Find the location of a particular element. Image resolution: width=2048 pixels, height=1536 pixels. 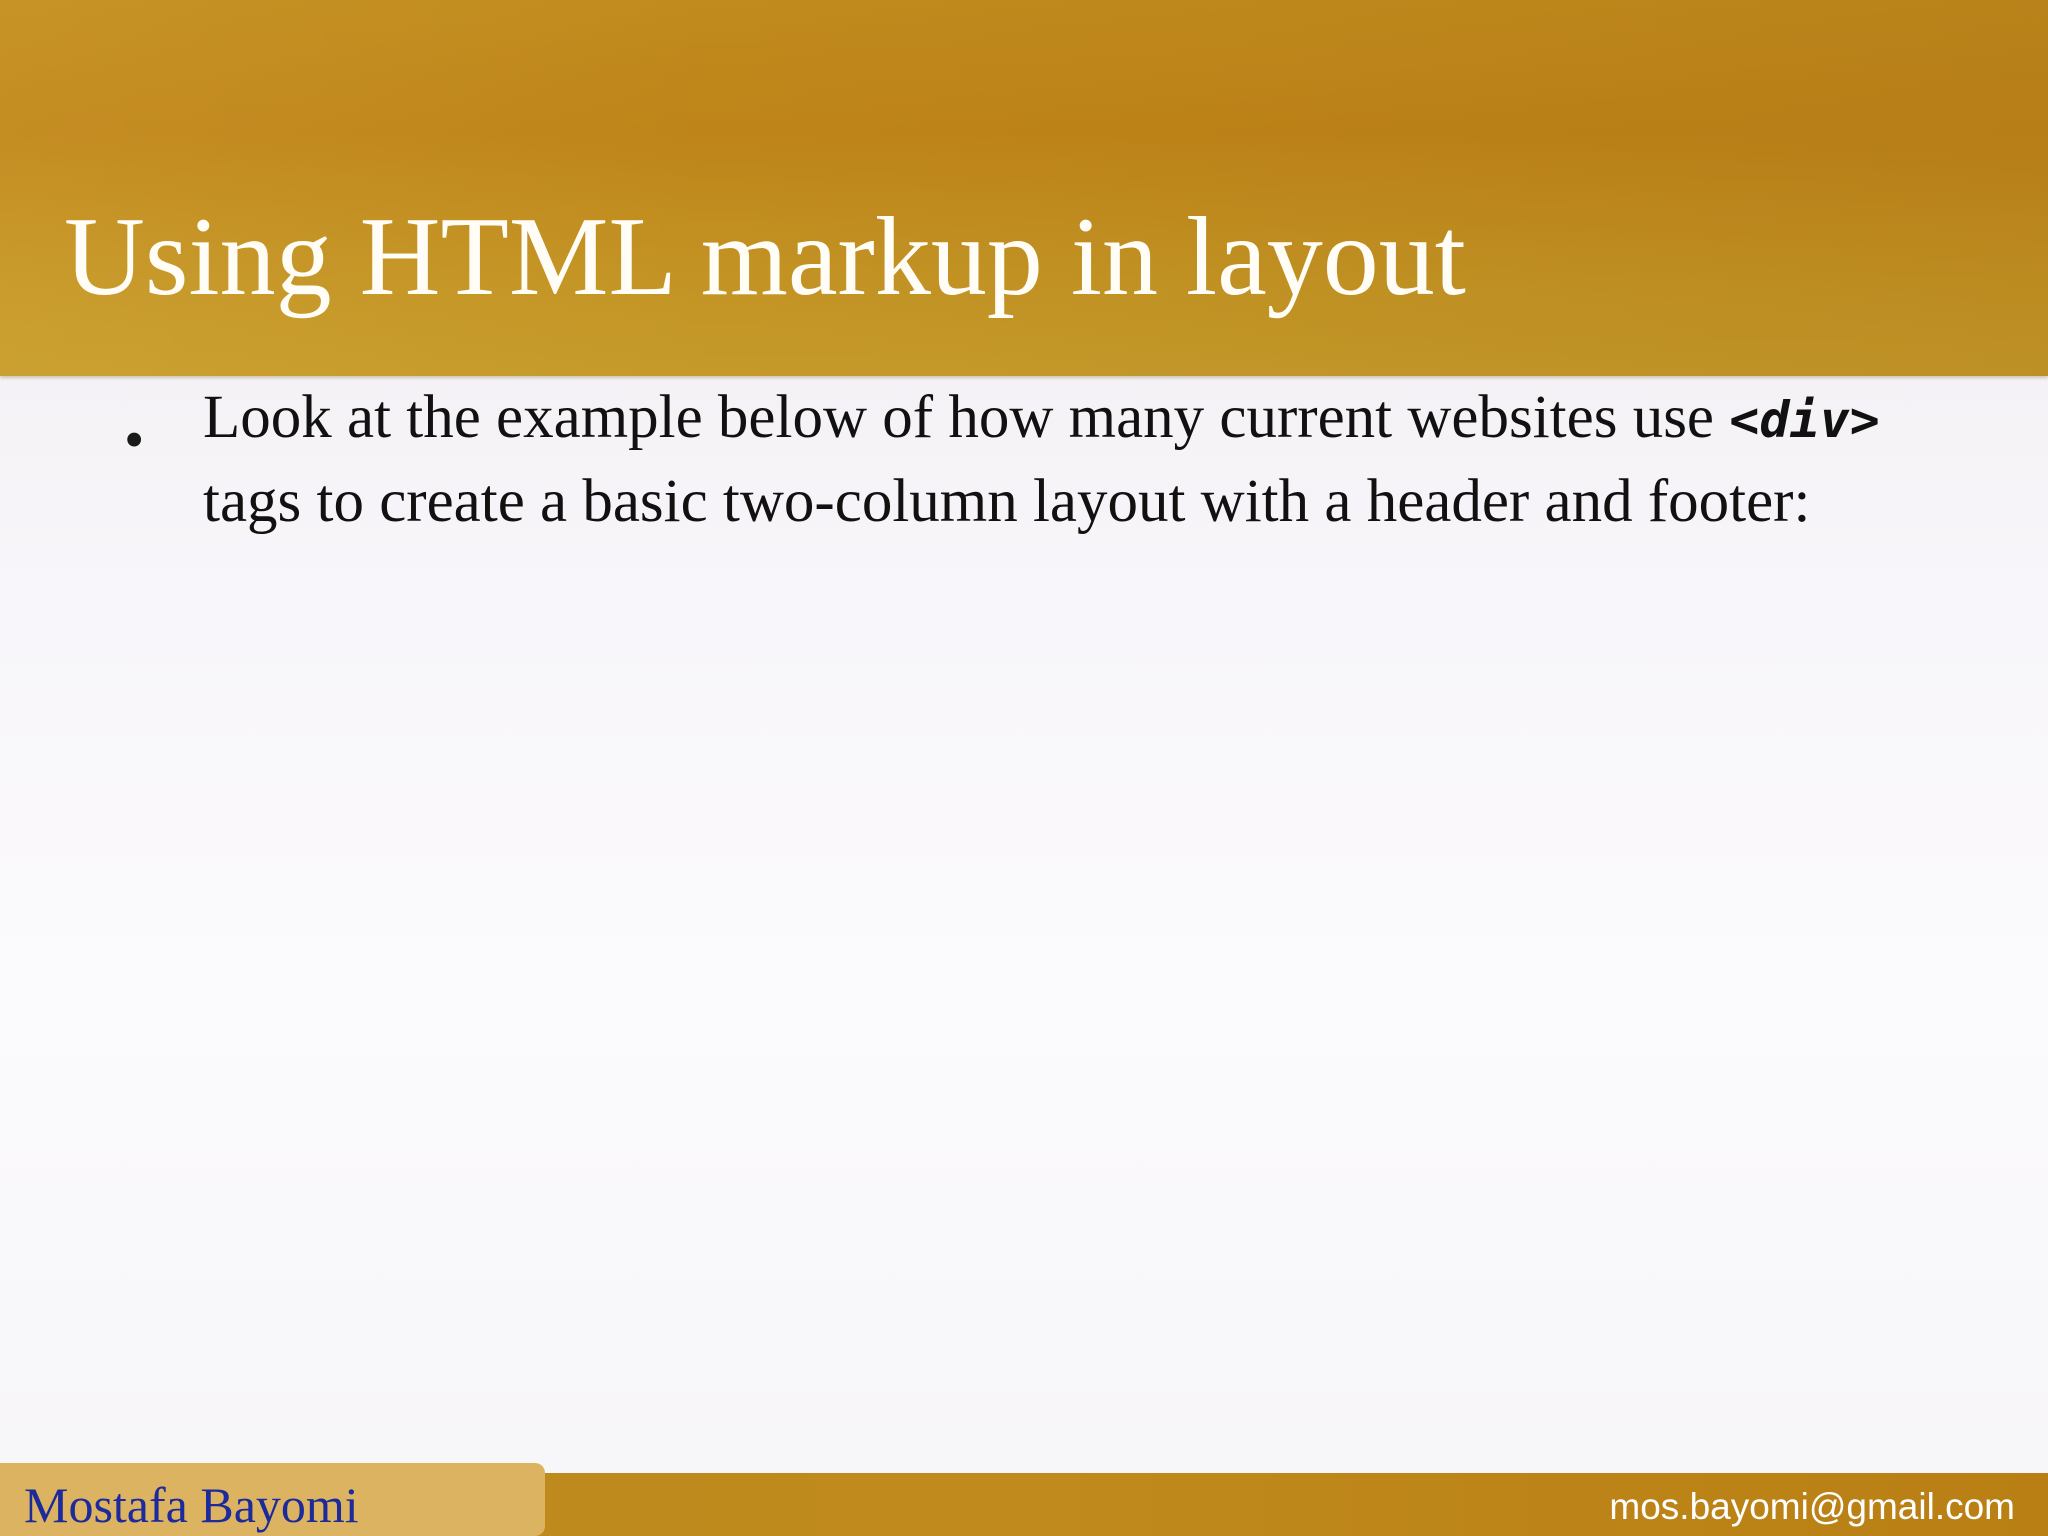

code-div-tag: <div> is located at coordinates (1804, 420).